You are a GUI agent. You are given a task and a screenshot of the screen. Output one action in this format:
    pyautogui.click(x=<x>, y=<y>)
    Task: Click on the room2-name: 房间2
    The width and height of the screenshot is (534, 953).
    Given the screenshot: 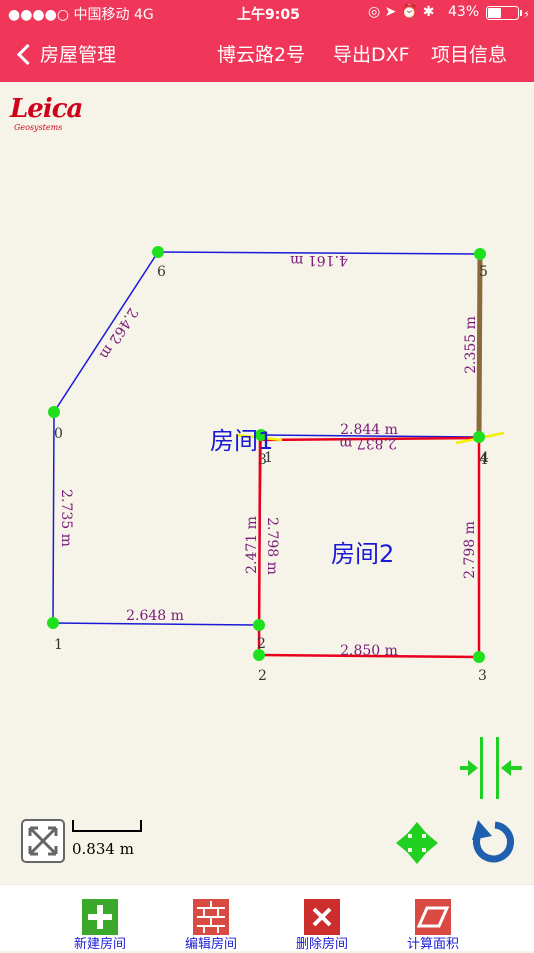 What is the action you would take?
    pyautogui.click(x=362, y=554)
    